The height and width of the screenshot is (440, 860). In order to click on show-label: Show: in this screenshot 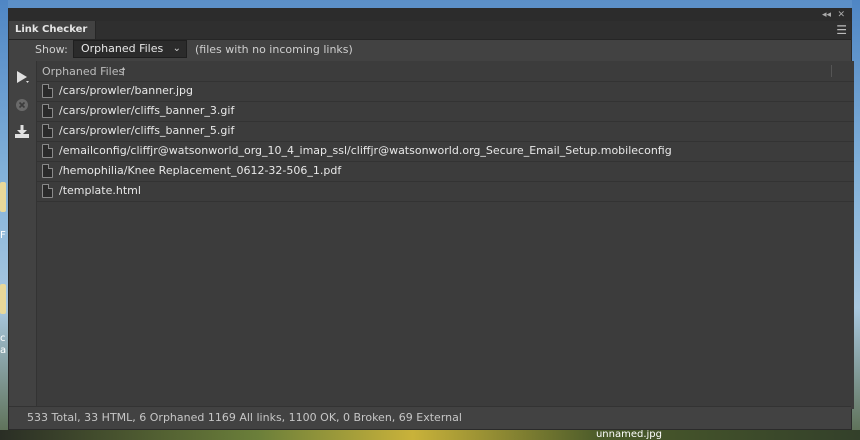, I will do `click(51, 49)`.